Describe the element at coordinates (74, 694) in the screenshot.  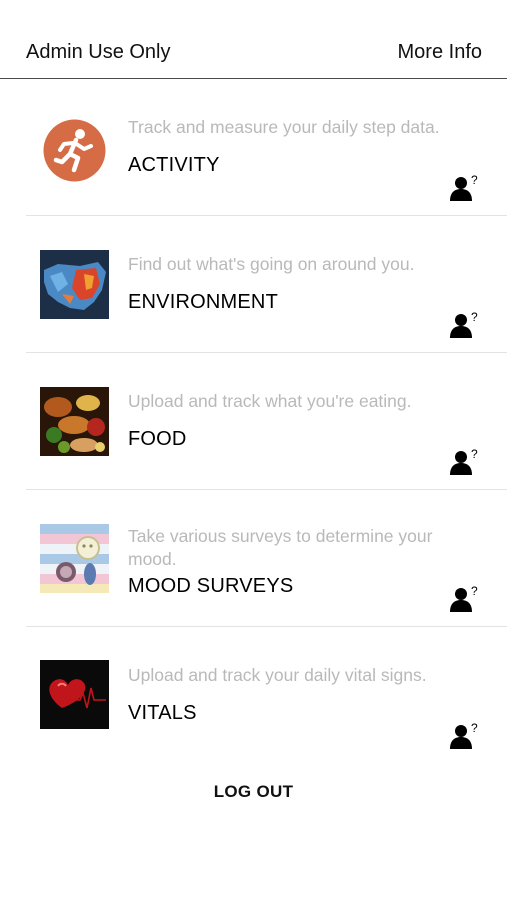
I see `vitals-heart-image` at that location.